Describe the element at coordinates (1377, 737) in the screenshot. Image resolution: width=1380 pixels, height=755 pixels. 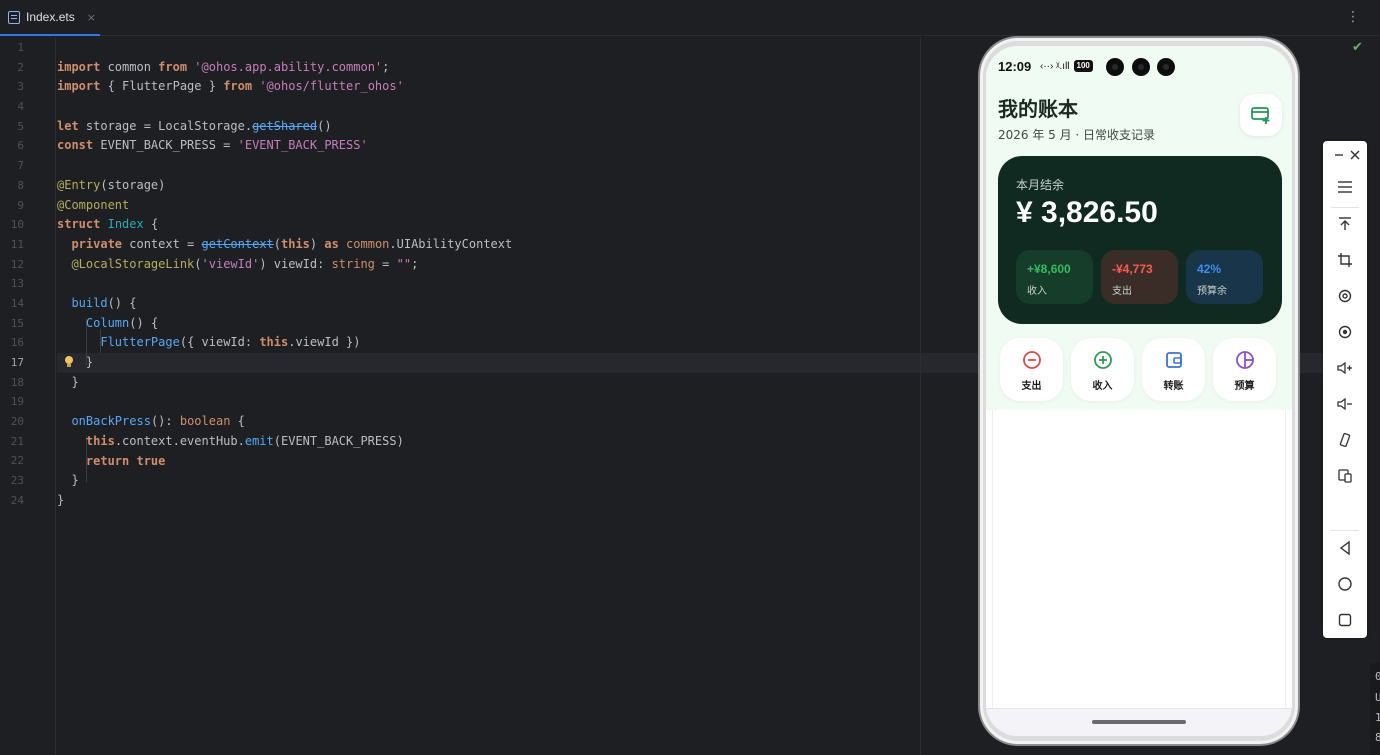
I see `console-text: 8` at that location.